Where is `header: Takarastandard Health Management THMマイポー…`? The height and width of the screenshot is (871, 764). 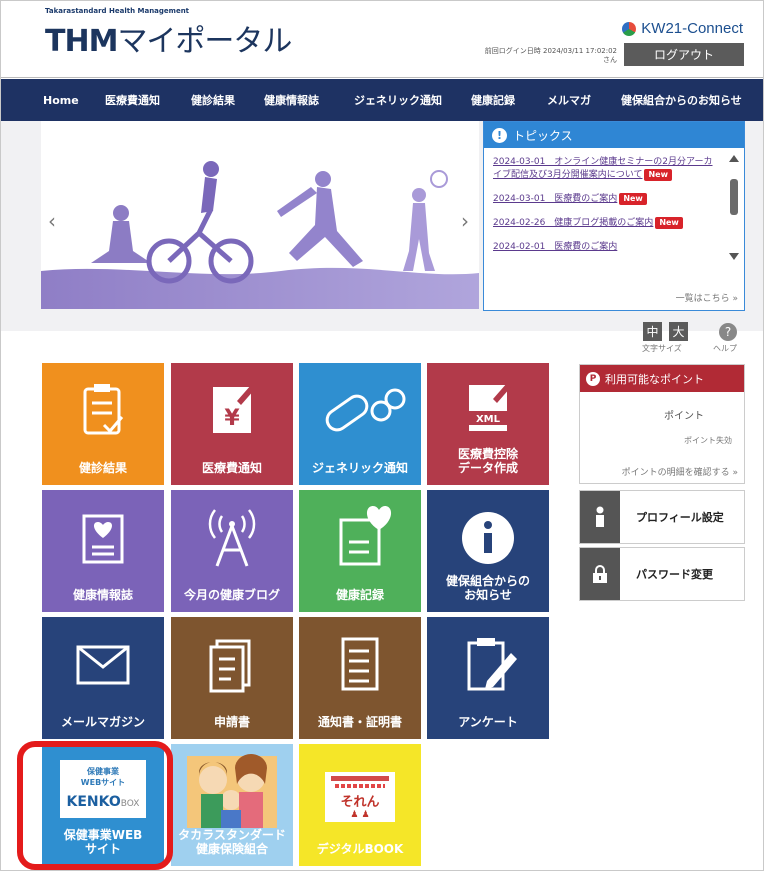 header: Takarastandard Health Management THMマイポー… is located at coordinates (382, 39).